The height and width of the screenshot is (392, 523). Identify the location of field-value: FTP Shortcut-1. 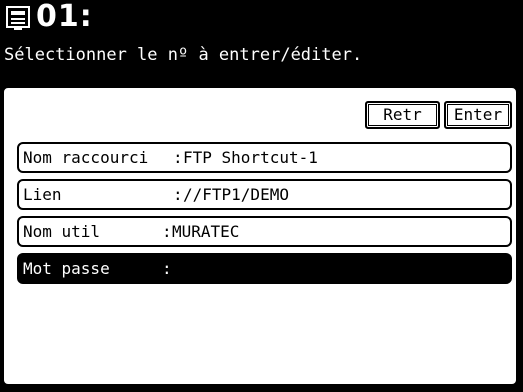
(250, 157).